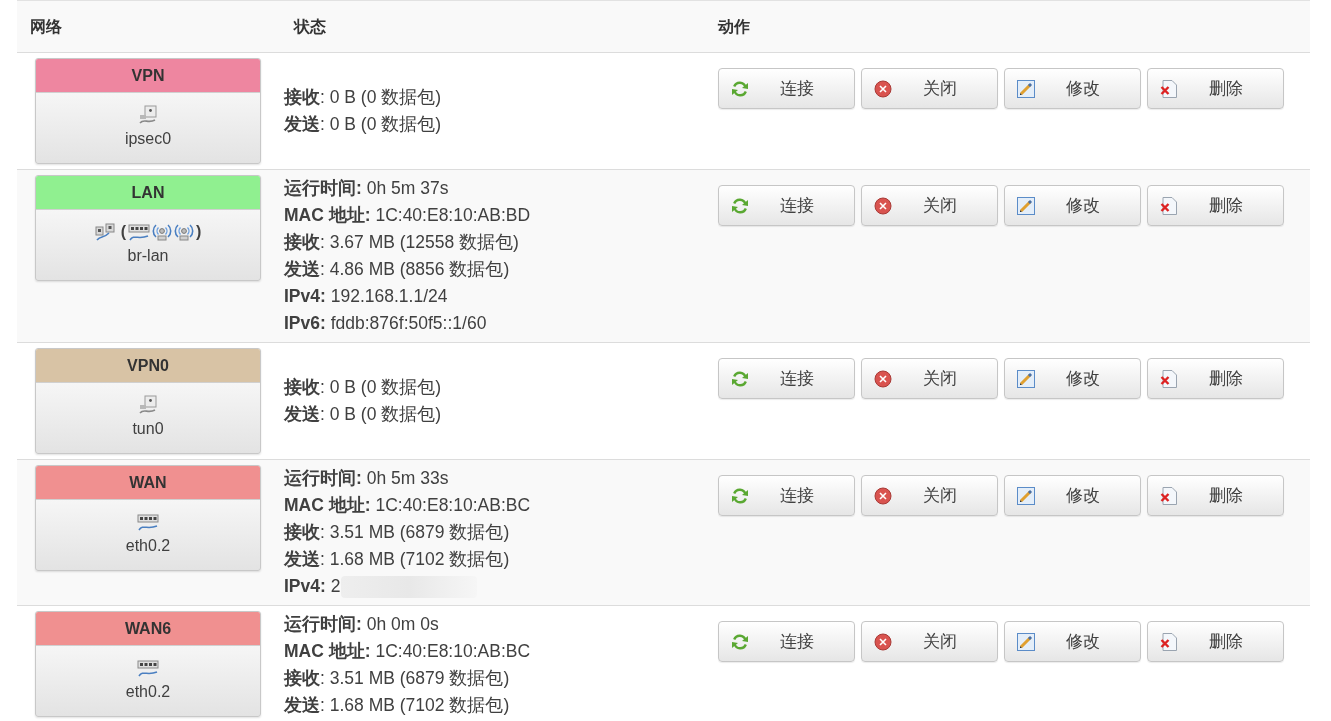  I want to click on status-line: 运行时间: 0h 0m 0s, so click(361, 624).